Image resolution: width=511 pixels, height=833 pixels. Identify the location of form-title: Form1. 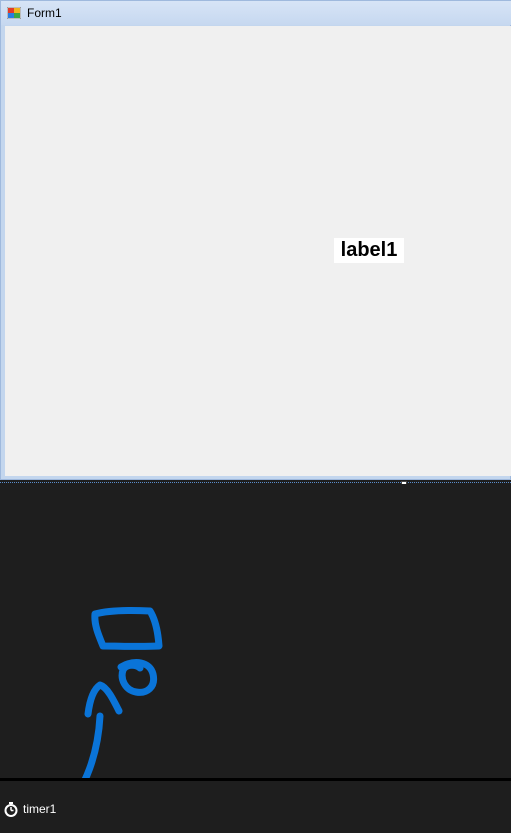
(44, 13).